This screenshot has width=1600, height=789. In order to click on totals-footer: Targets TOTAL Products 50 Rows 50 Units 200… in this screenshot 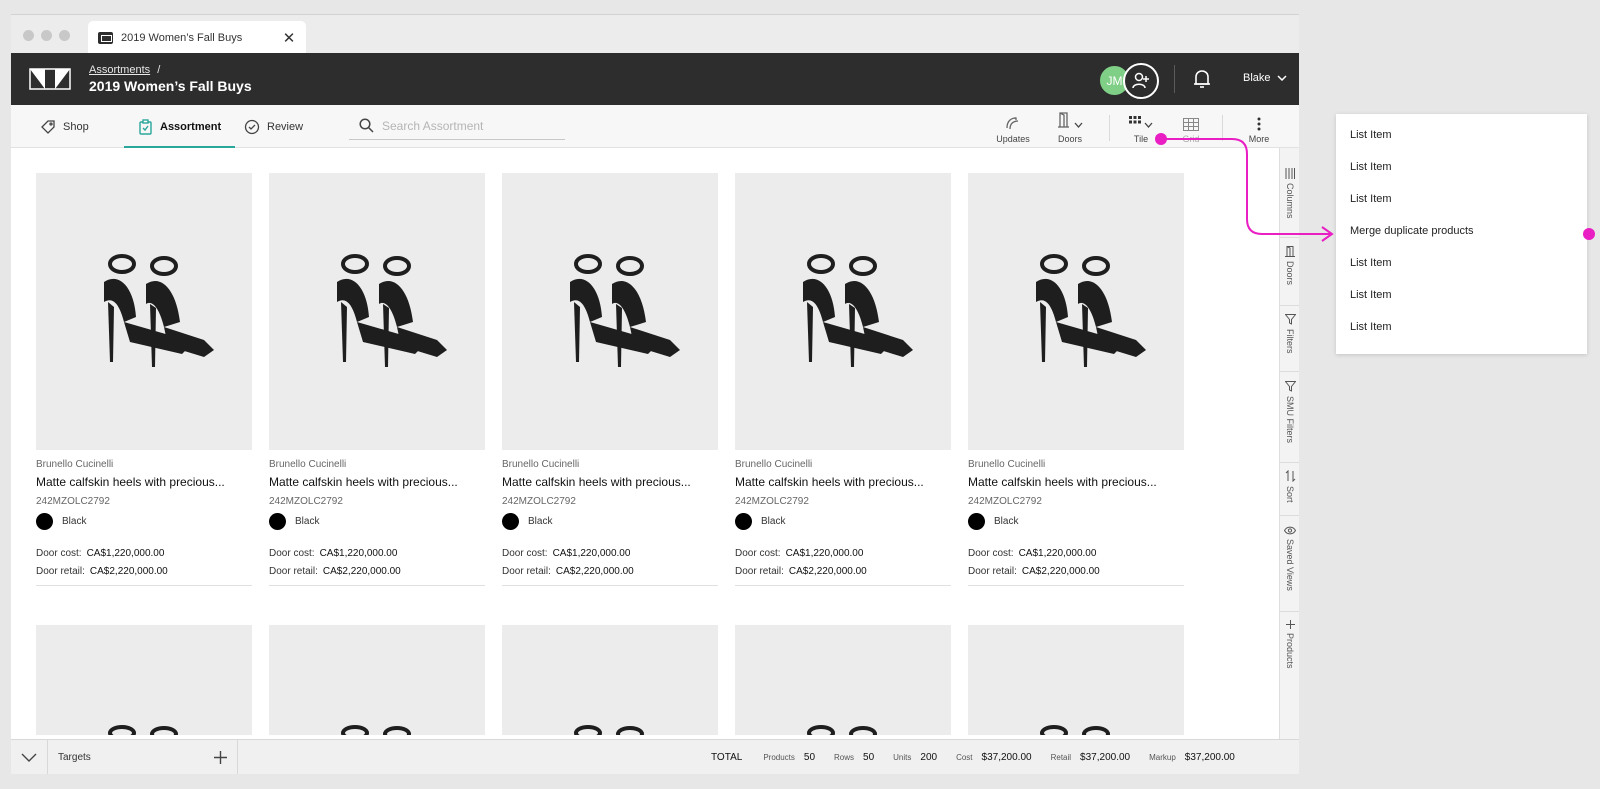, I will do `click(655, 756)`.